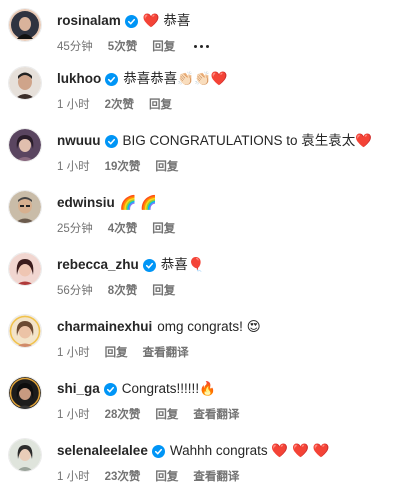  I want to click on username: lukhoo, so click(79, 79).